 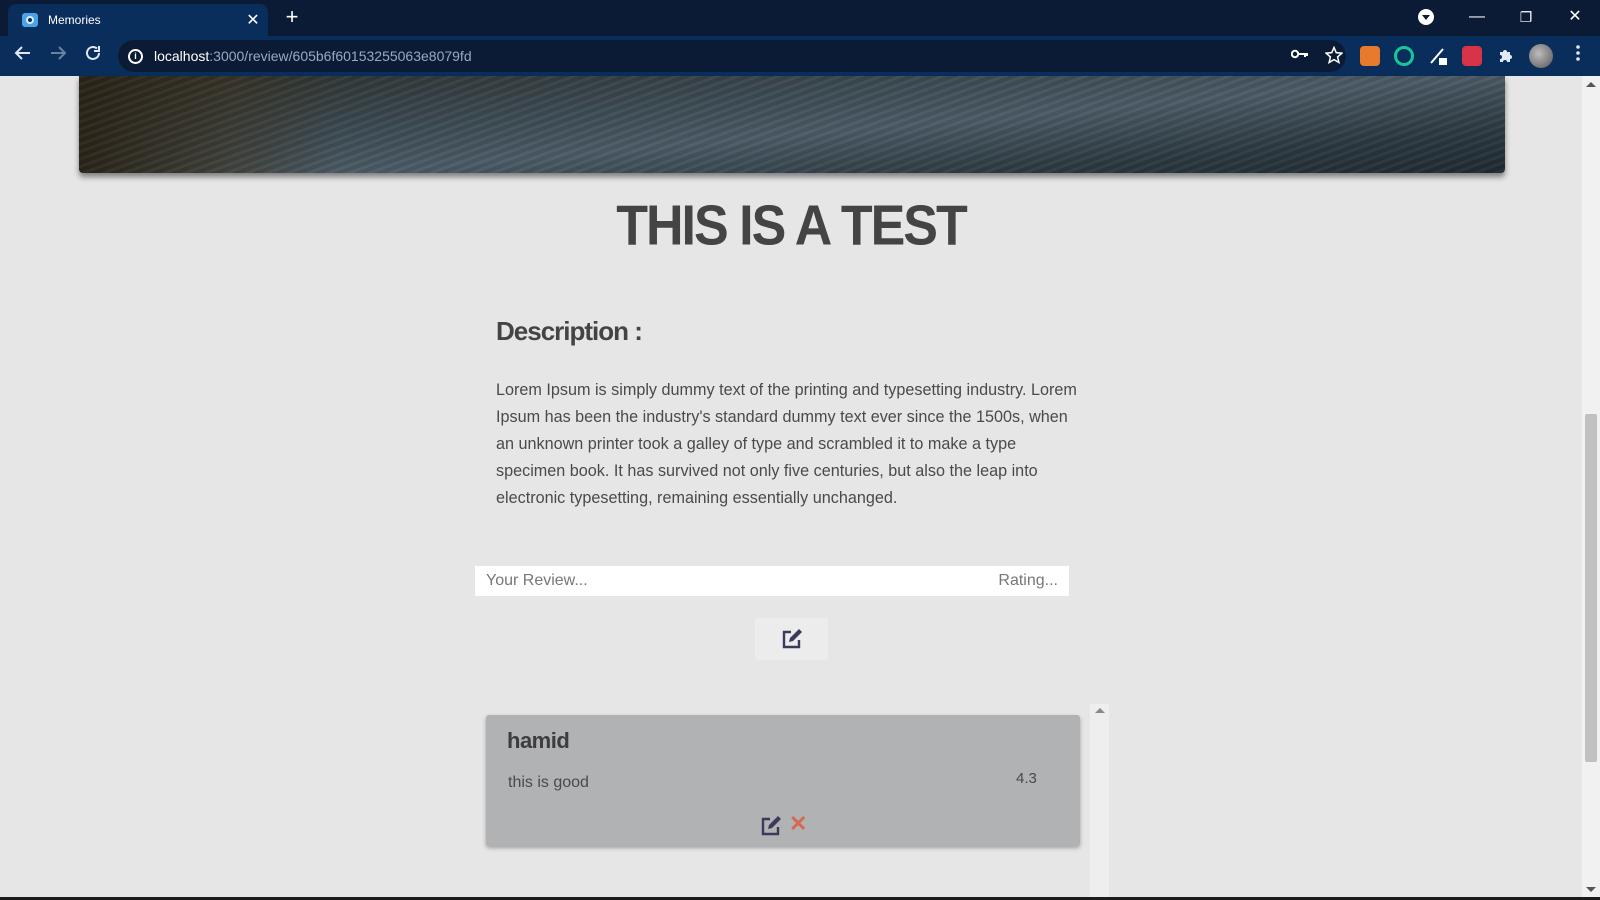 What do you see at coordinates (93, 56) in the screenshot?
I see `reload-icon` at bounding box center [93, 56].